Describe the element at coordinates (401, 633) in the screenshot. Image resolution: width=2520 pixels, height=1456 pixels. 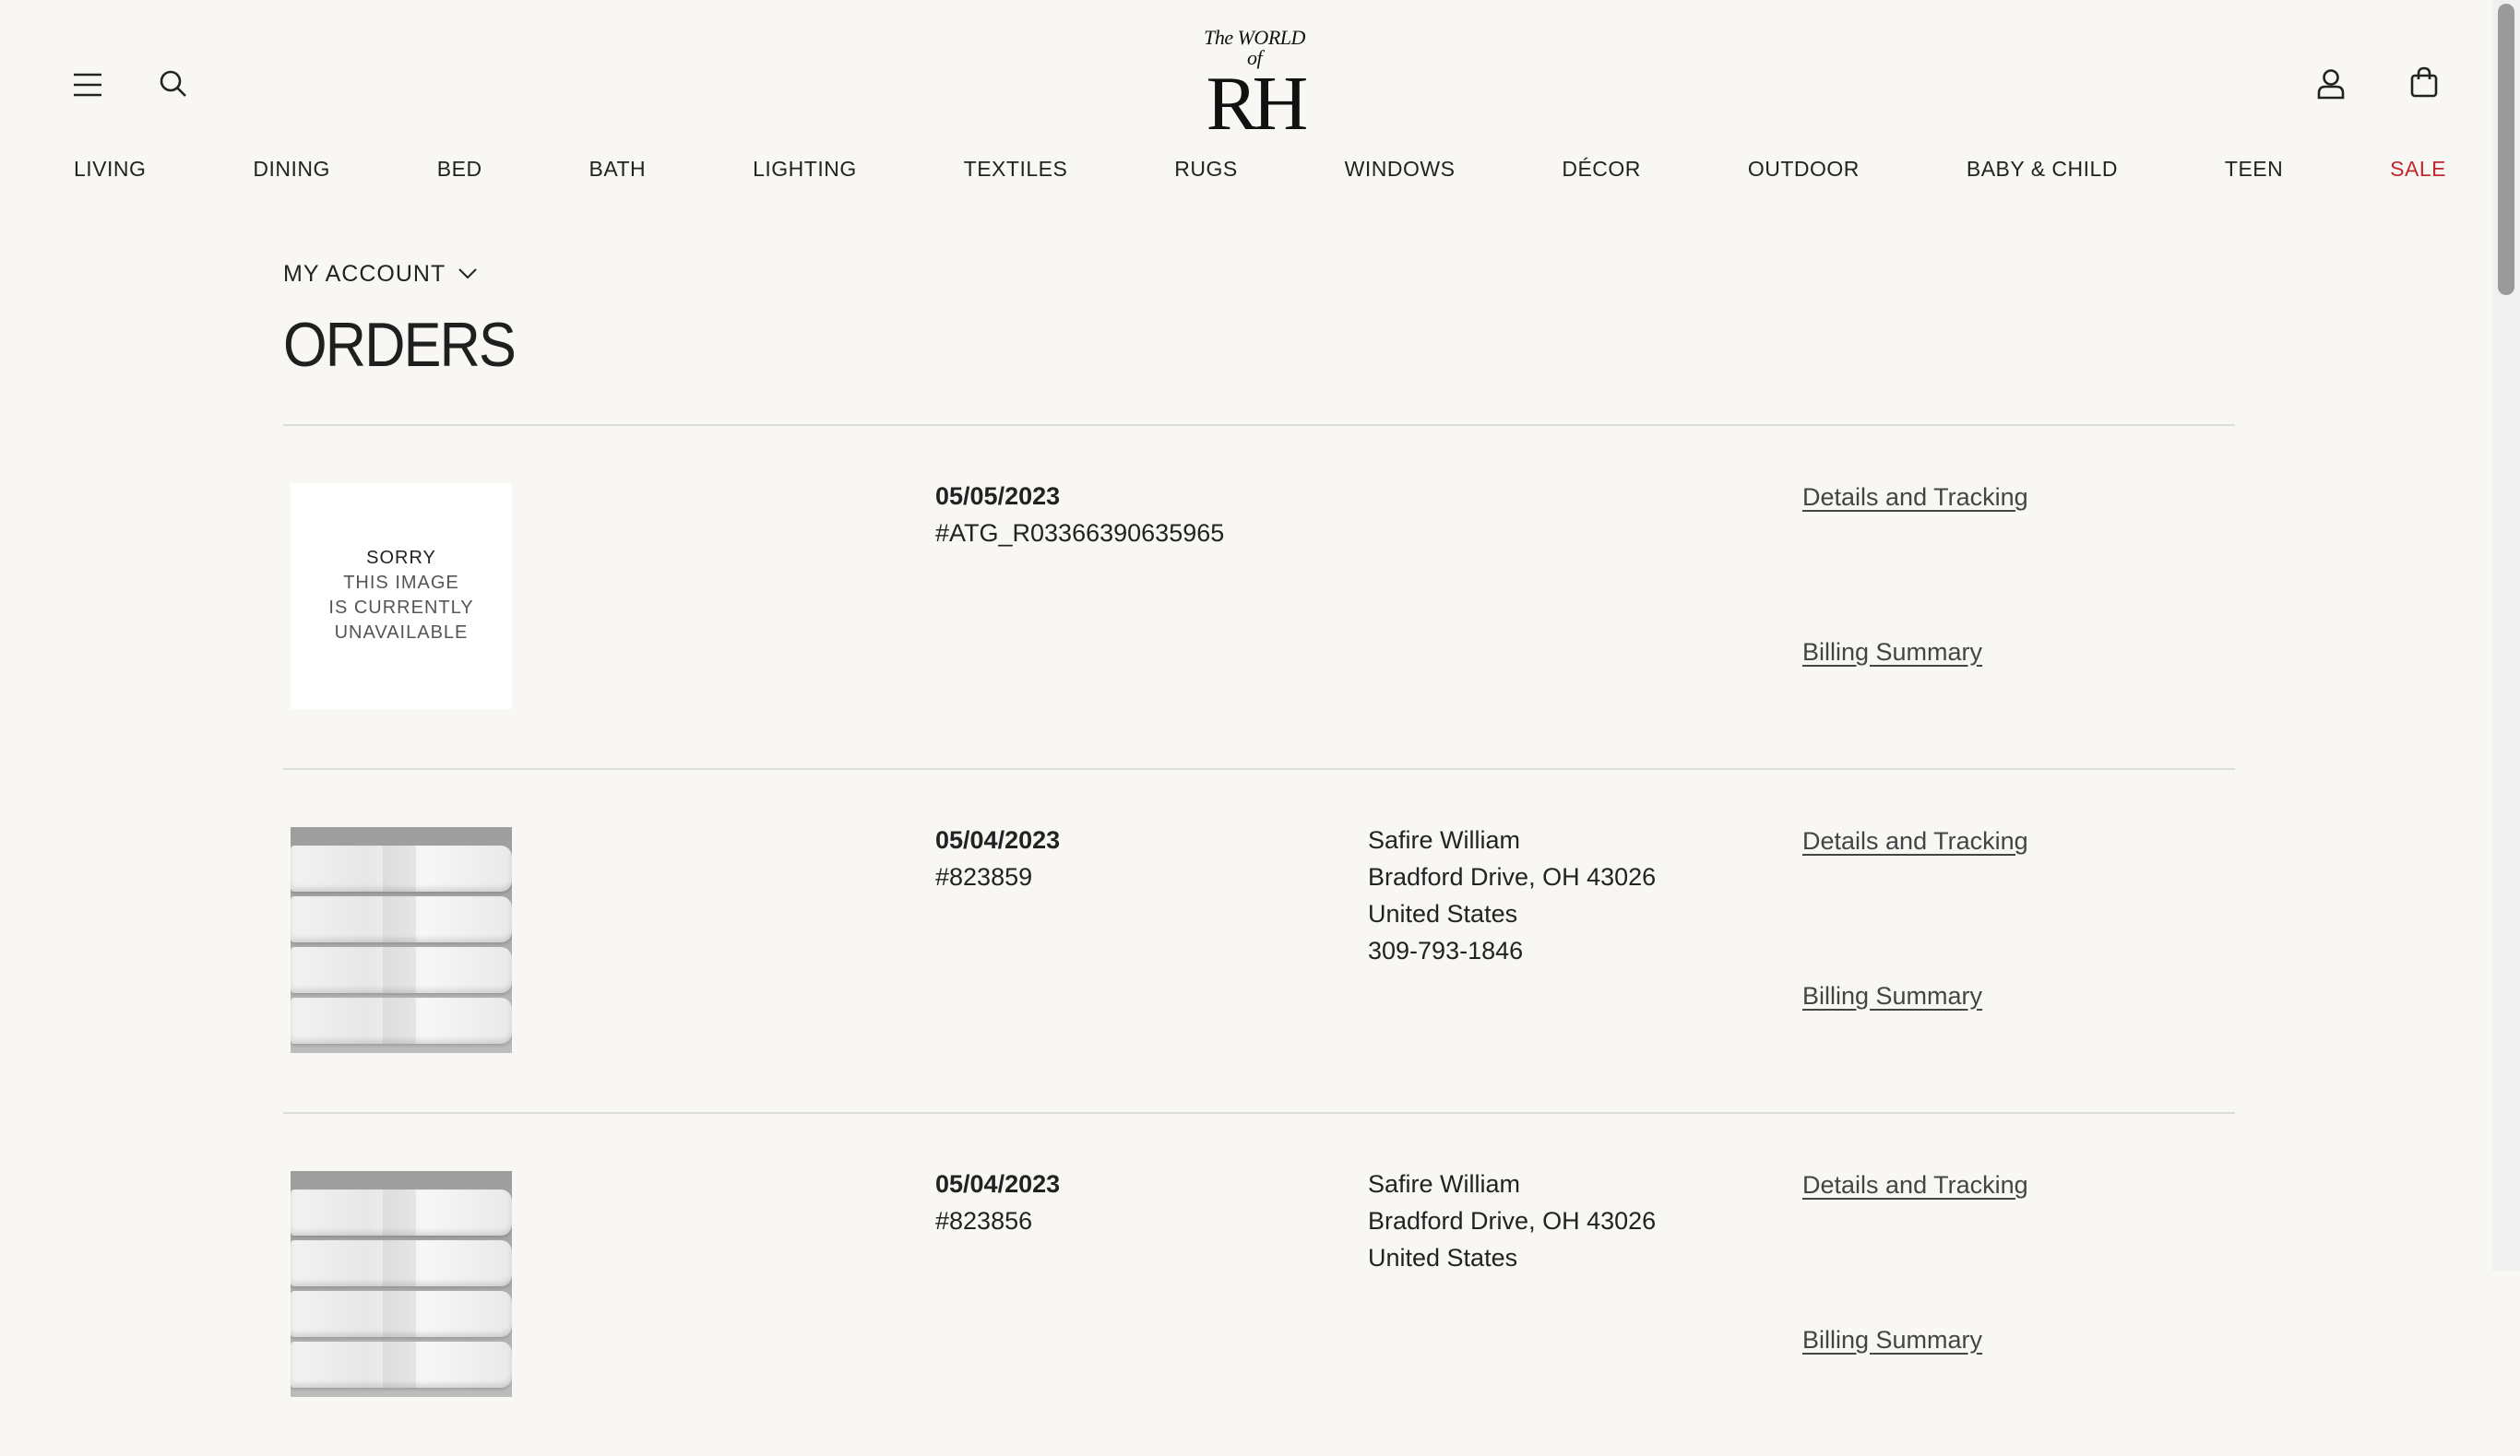
I see `placeholder-line: UNAVAILABLE` at that location.